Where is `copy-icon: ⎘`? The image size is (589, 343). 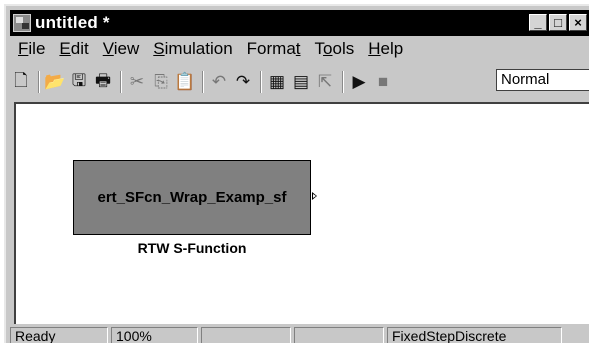 copy-icon: ⎘ is located at coordinates (161, 82).